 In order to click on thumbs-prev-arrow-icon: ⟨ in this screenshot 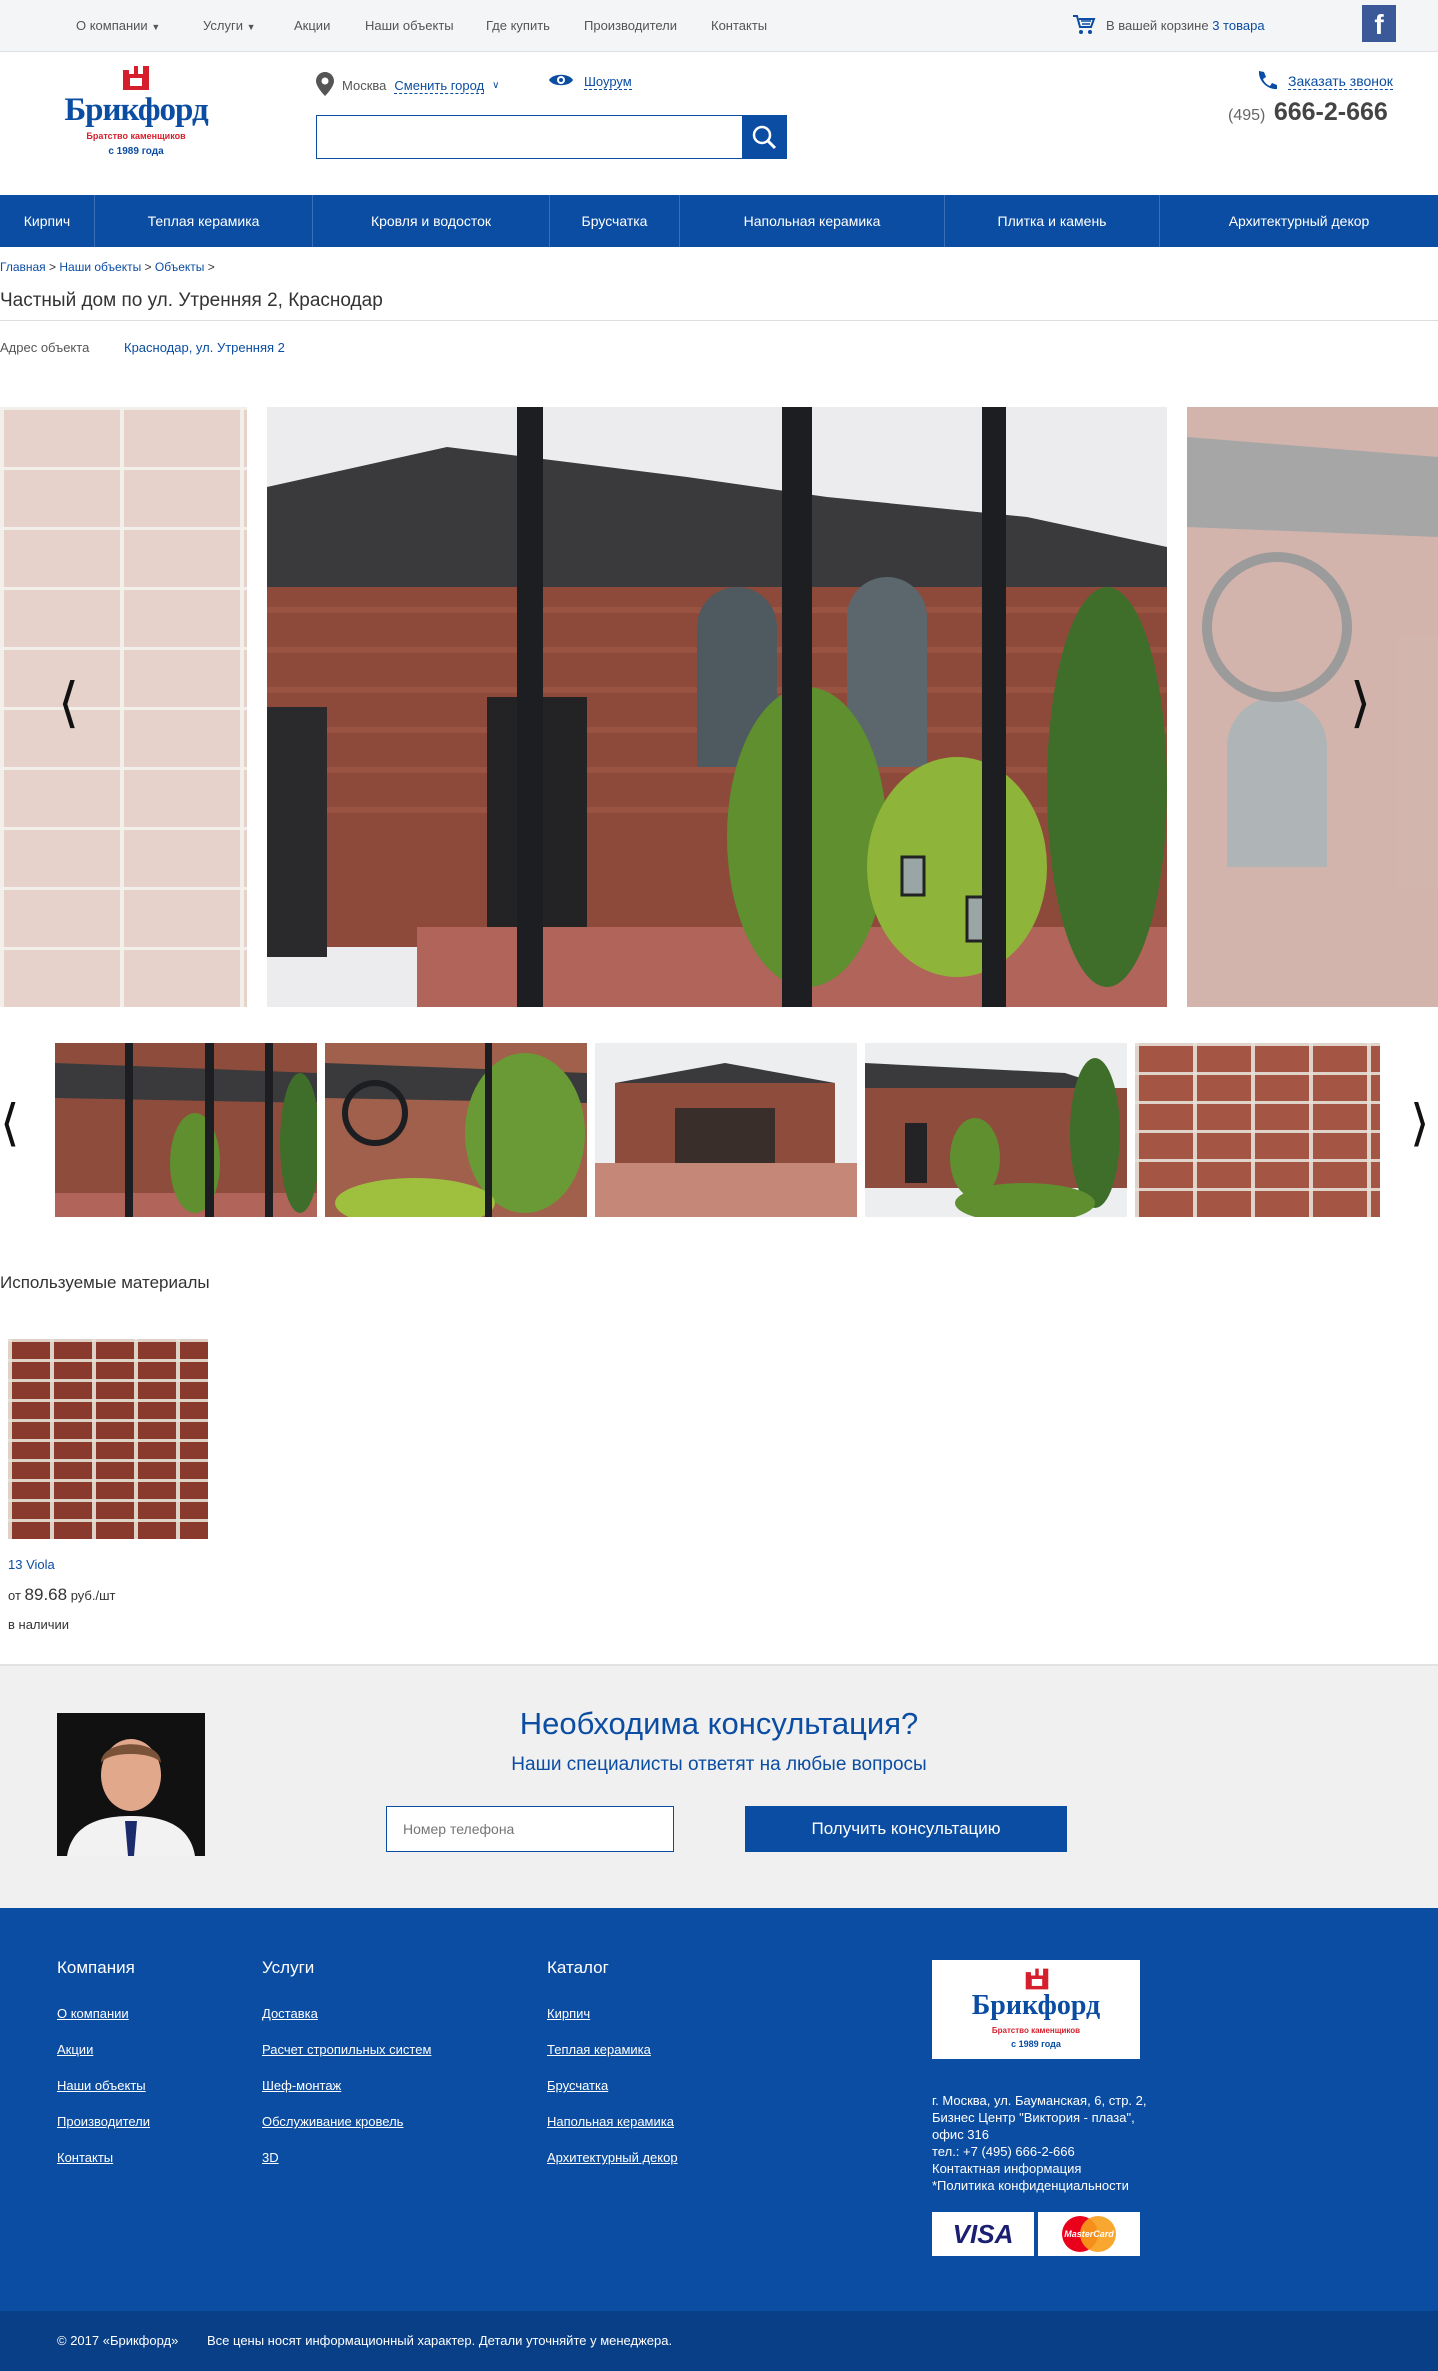, I will do `click(10, 1123)`.